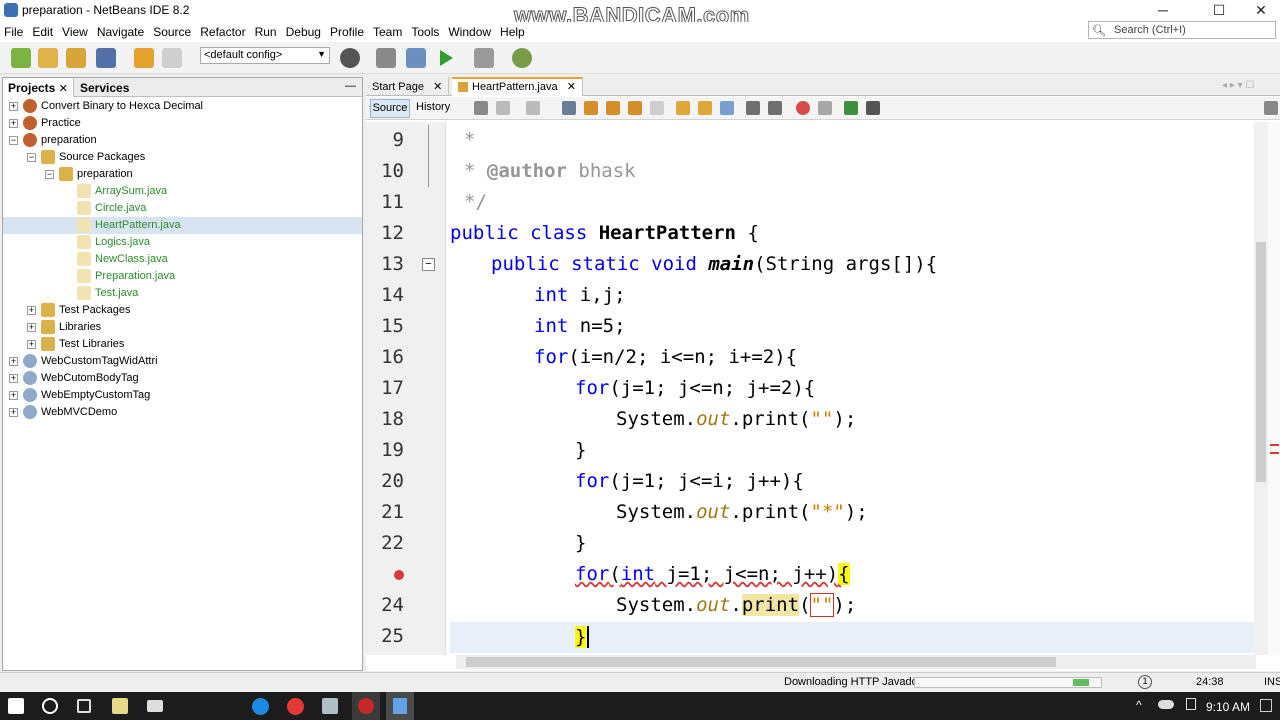 Image resolution: width=1280 pixels, height=720 pixels. What do you see at coordinates (182, 276) in the screenshot?
I see `tree-item: Preparation.java` at bounding box center [182, 276].